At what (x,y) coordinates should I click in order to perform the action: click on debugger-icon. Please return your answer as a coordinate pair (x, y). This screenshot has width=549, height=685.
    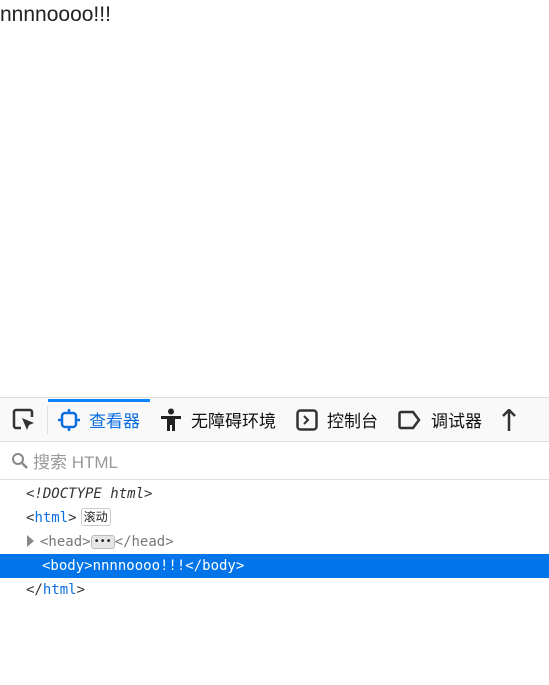
    Looking at the image, I should click on (409, 419).